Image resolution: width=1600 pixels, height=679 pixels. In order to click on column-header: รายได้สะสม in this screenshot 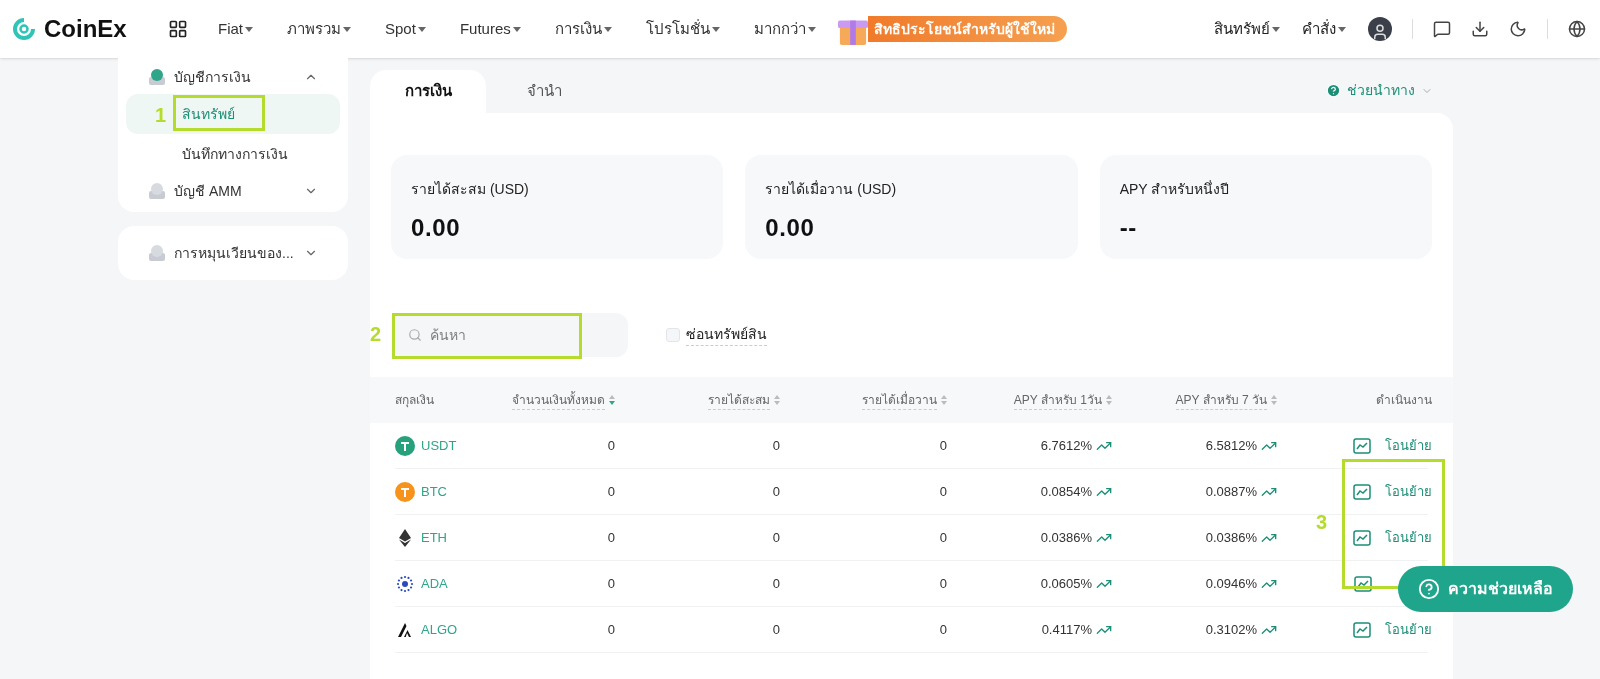, I will do `click(739, 400)`.